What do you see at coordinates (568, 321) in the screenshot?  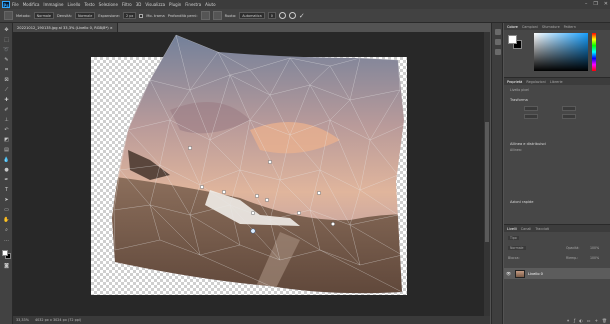 I see `link-layers-icon: ⚭` at bounding box center [568, 321].